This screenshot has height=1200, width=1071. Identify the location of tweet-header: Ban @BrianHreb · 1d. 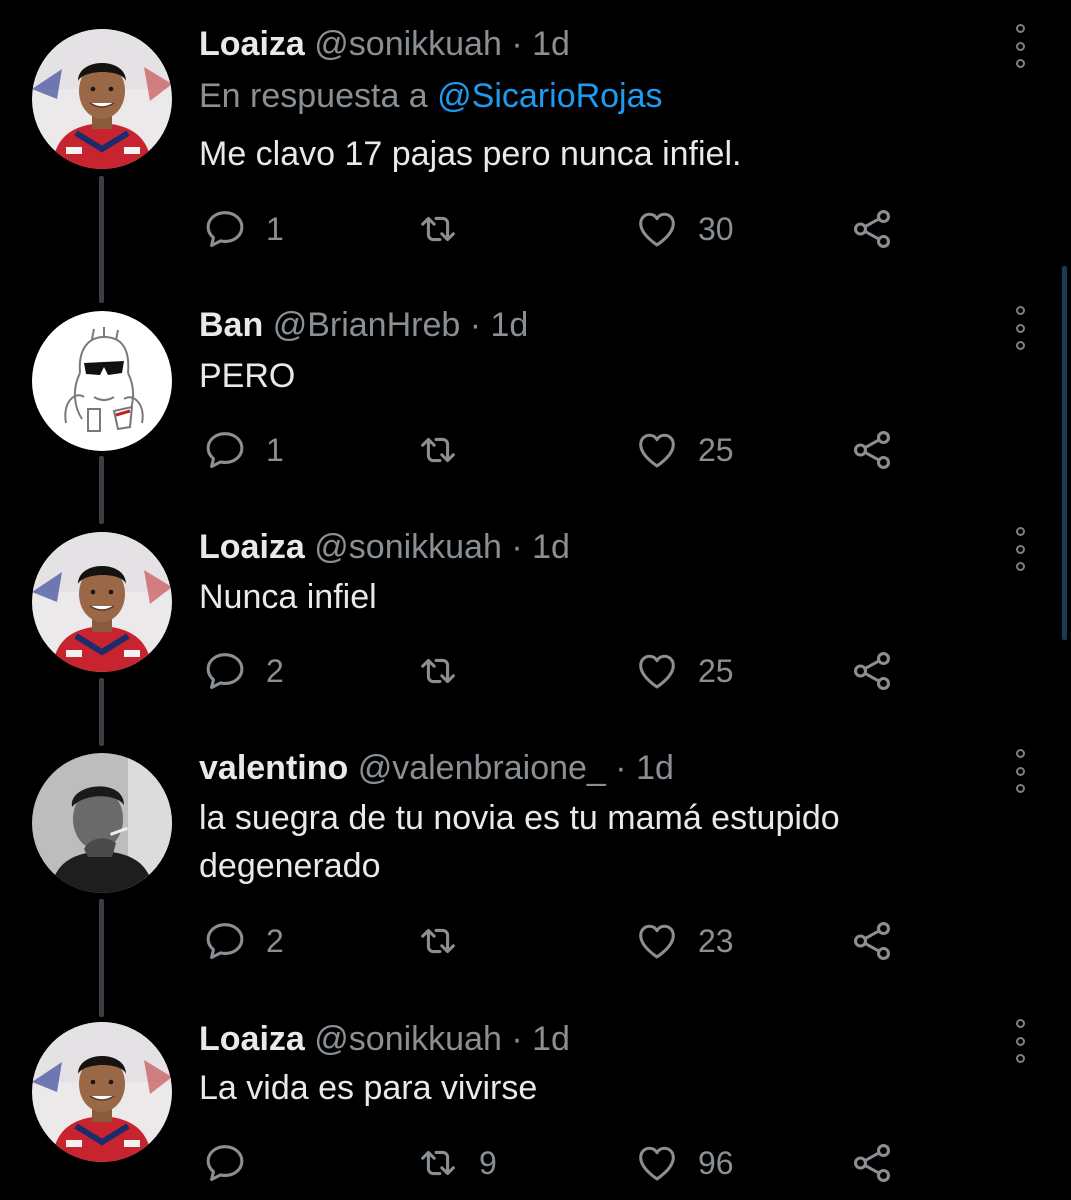
(363, 325).